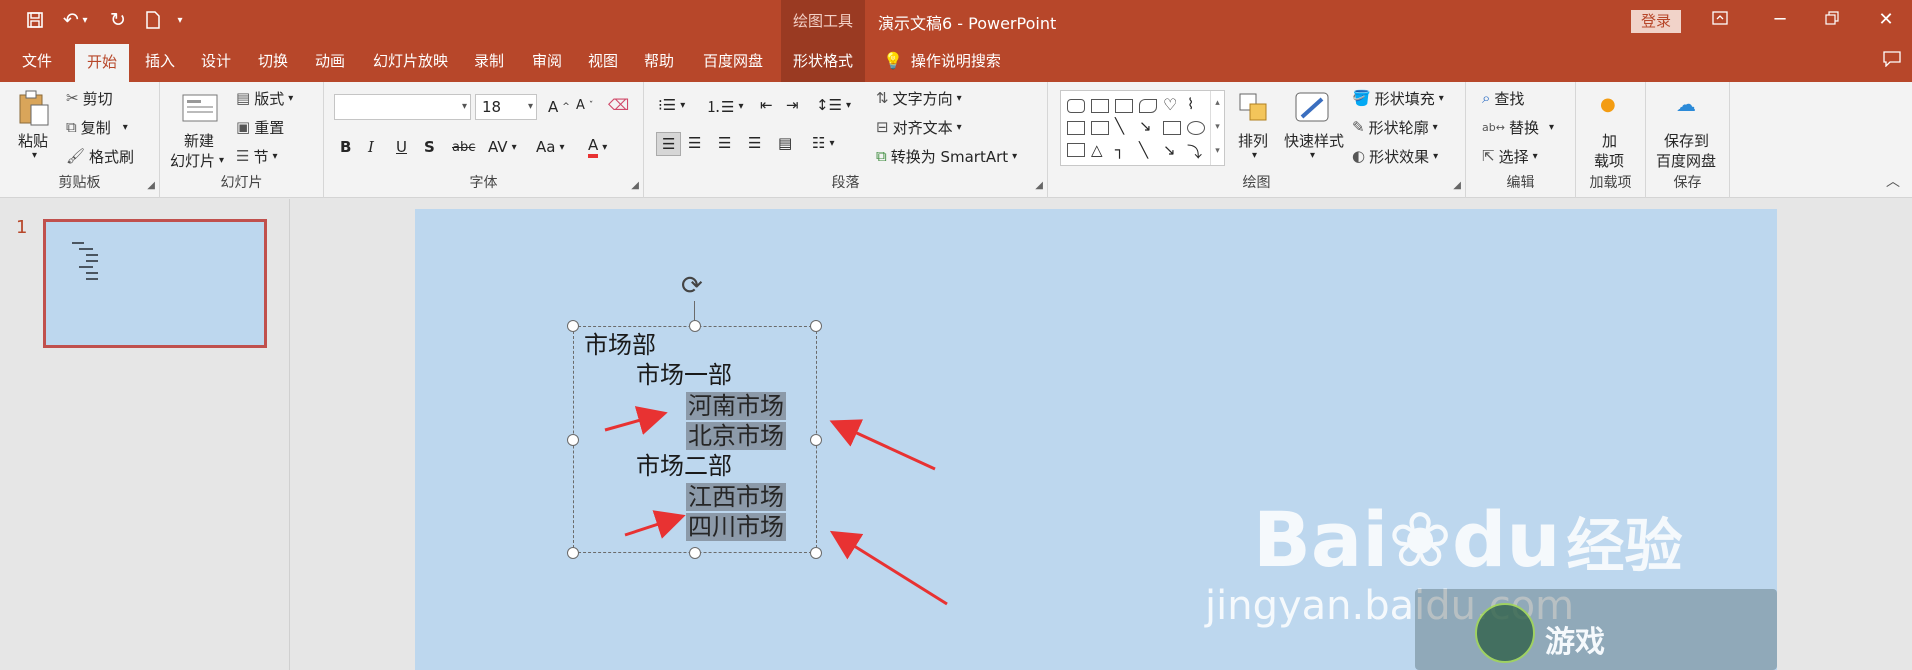 The image size is (1912, 670). What do you see at coordinates (1720, 20) in the screenshot?
I see `ribbon-display-options-icon` at bounding box center [1720, 20].